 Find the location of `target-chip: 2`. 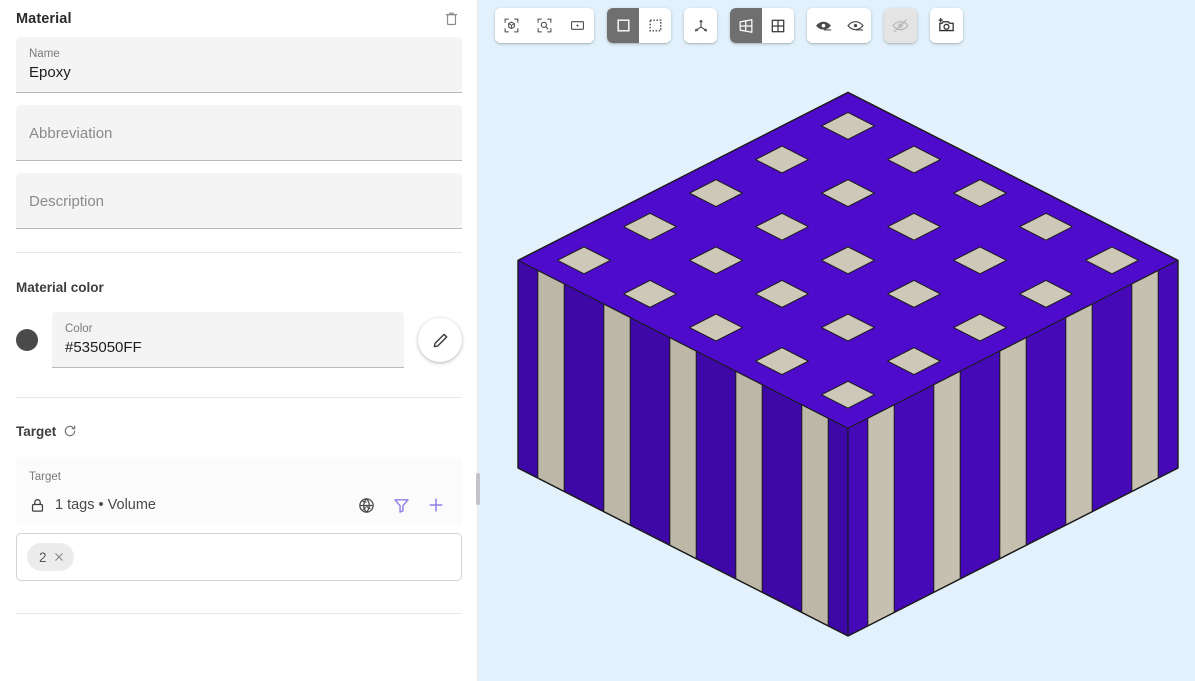

target-chip: 2 is located at coordinates (50, 557).